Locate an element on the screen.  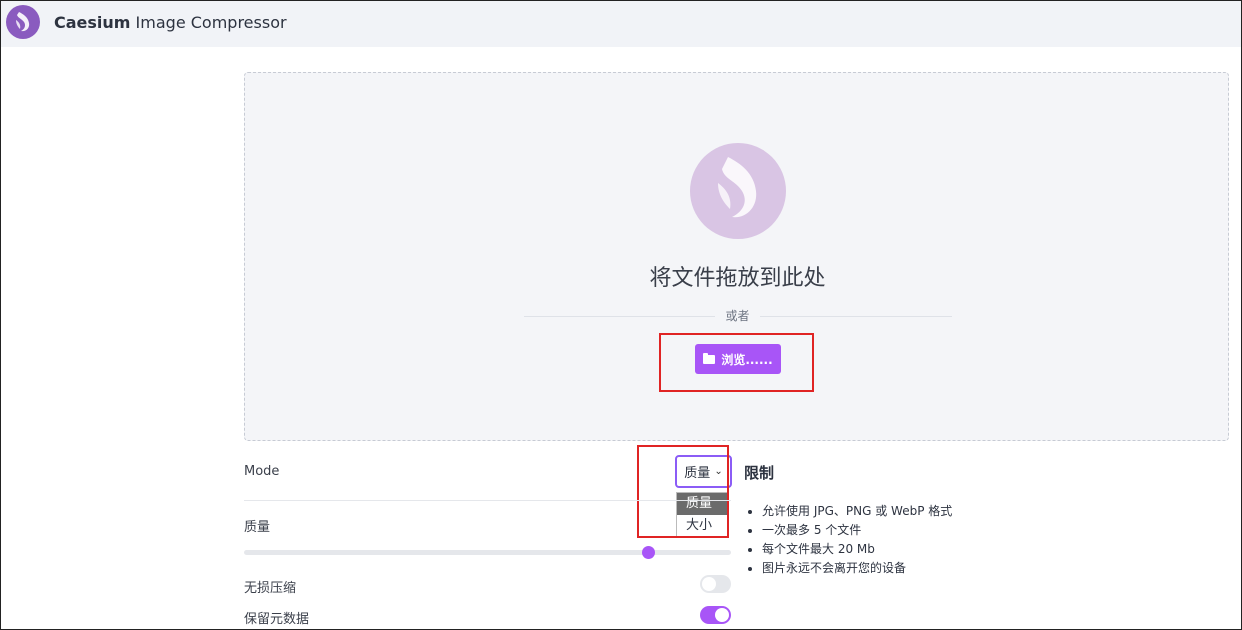
caesium-watermark-icon is located at coordinates (738, 191).